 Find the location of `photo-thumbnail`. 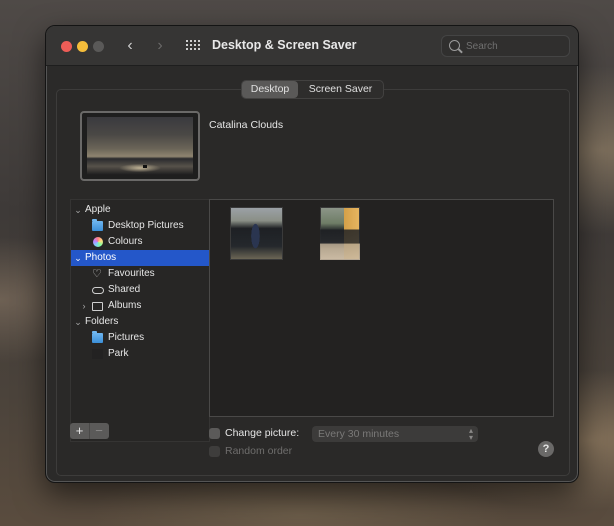

photo-thumbnail is located at coordinates (256, 233).